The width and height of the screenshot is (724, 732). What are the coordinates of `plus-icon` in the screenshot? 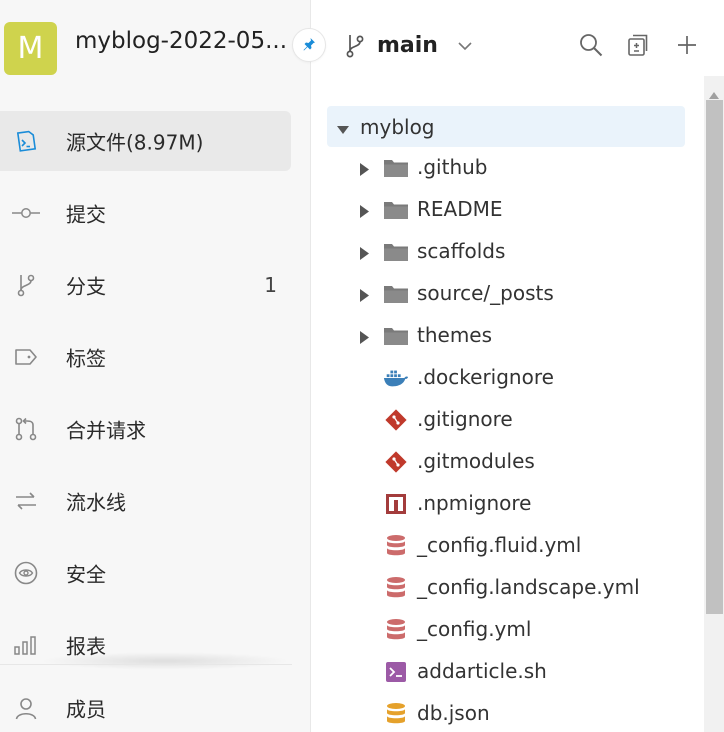 It's located at (687, 47).